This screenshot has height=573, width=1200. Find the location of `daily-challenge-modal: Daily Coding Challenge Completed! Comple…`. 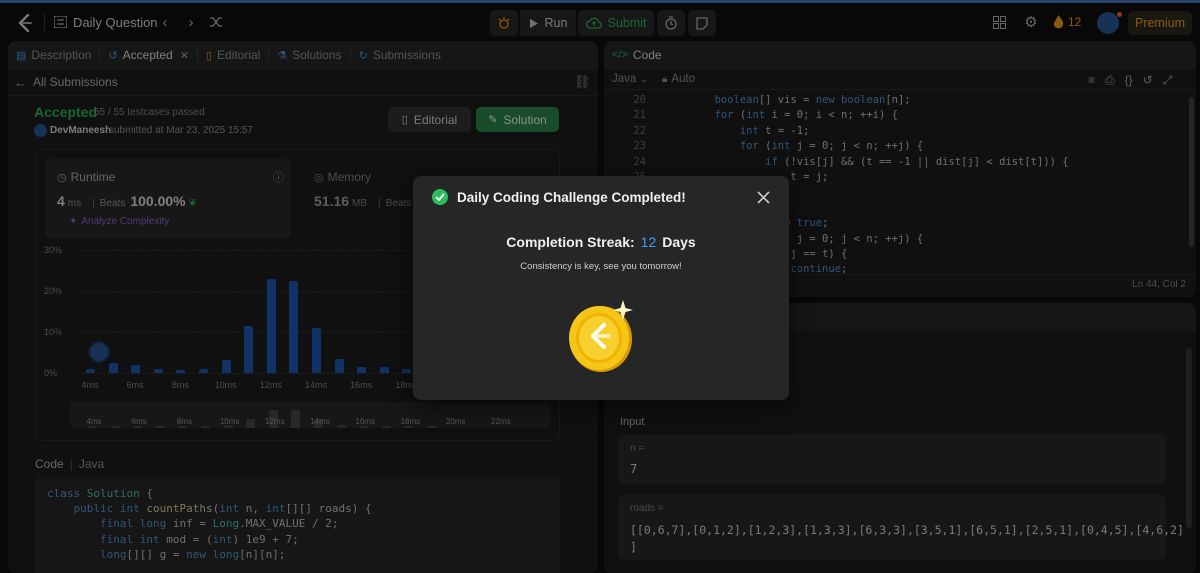

daily-challenge-modal: Daily Coding Challenge Completed! Comple… is located at coordinates (601, 288).